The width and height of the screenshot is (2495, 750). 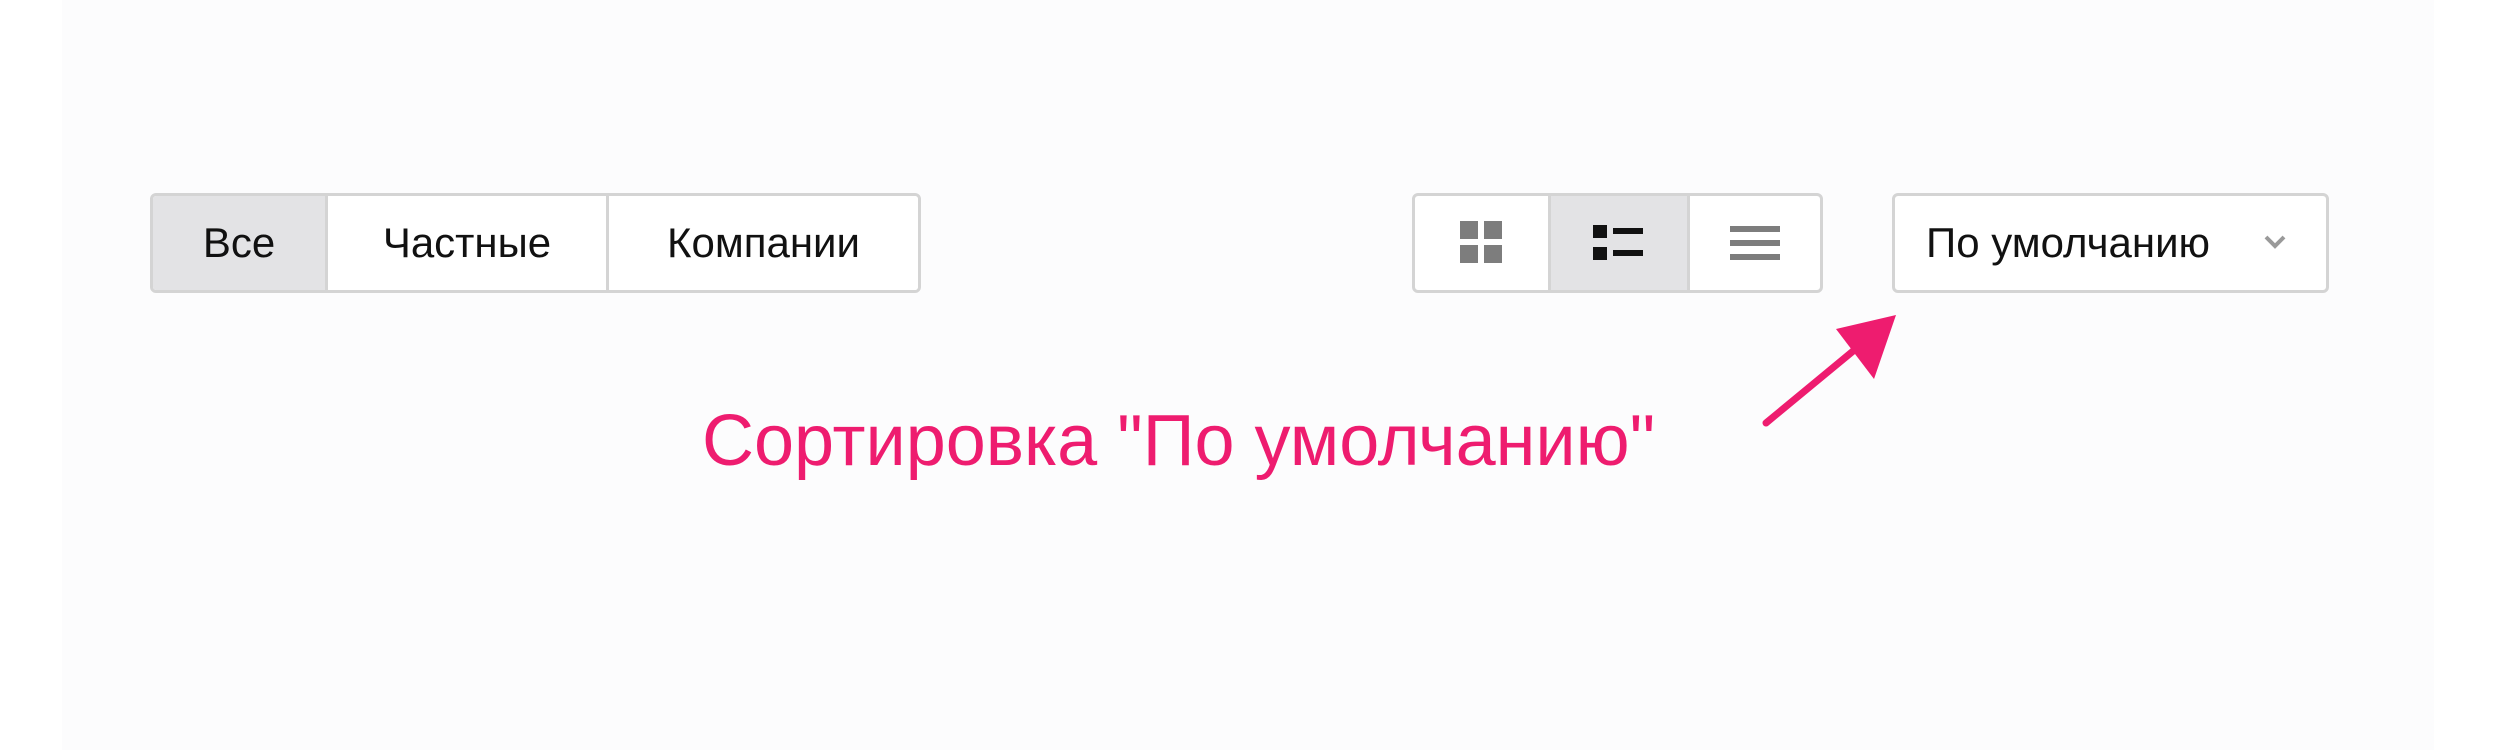 I want to click on sort-dropdown: По умолчанию, so click(x=2110, y=243).